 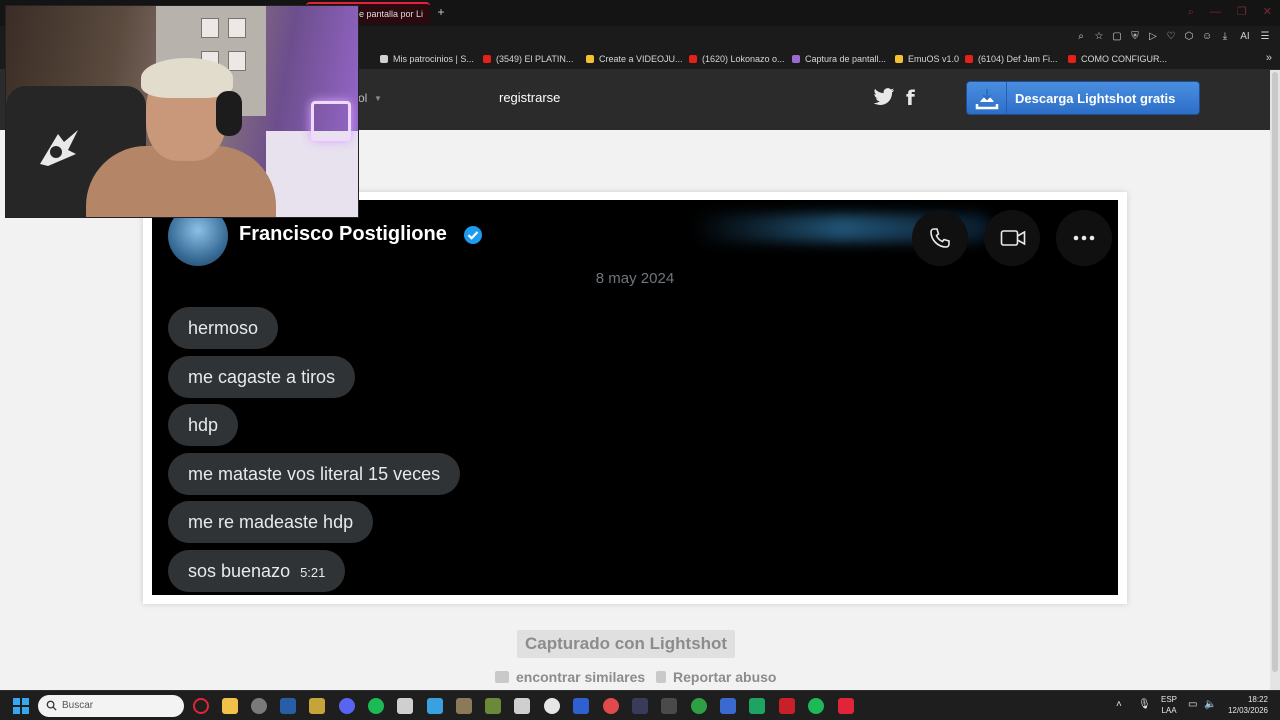 What do you see at coordinates (1144, 704) in the screenshot?
I see `microphone-icon: 🎙` at bounding box center [1144, 704].